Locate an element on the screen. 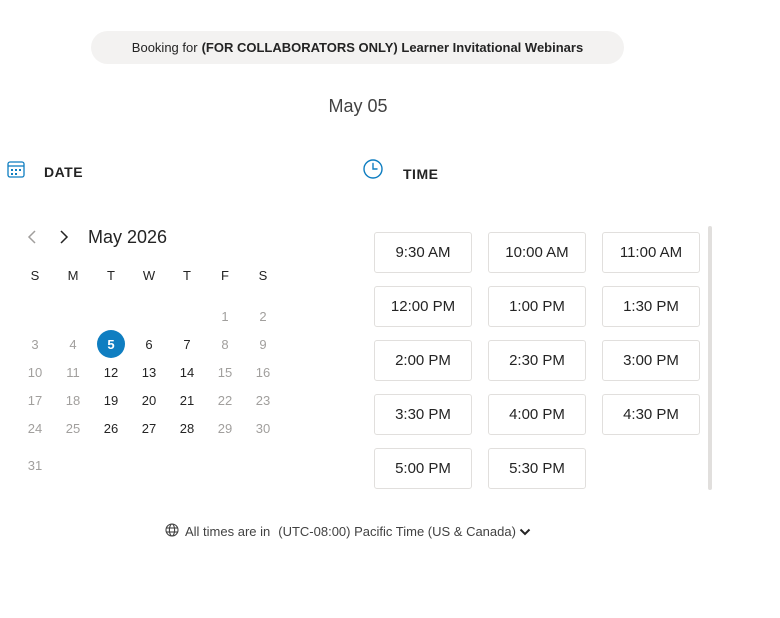 Image resolution: width=780 pixels, height=618 pixels. calendar-day-disabled: 2 is located at coordinates (263, 316).